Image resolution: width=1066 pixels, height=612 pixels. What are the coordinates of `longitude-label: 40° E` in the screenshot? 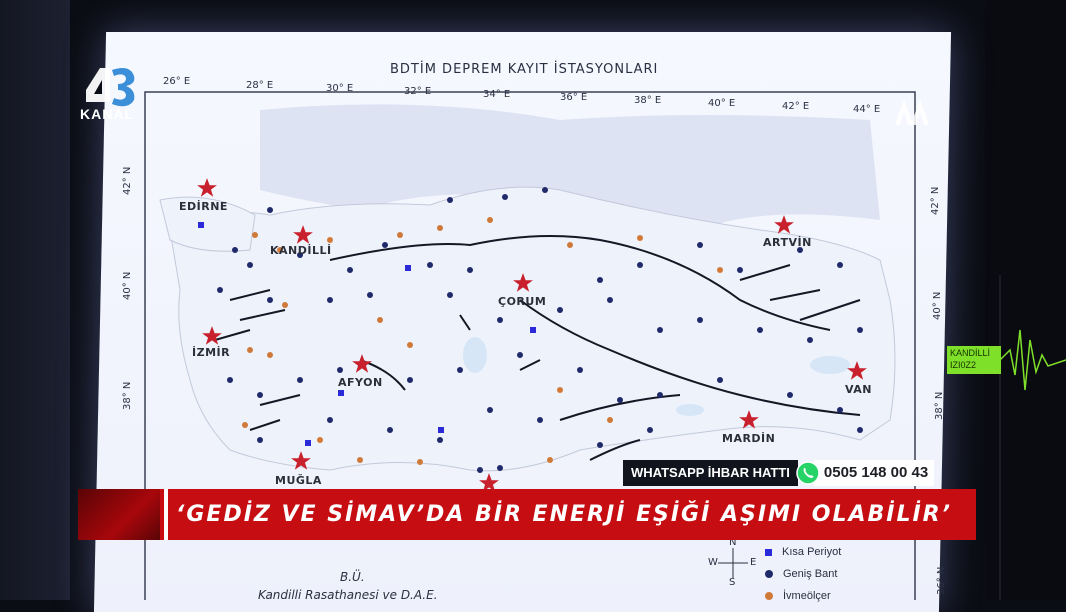 It's located at (722, 103).